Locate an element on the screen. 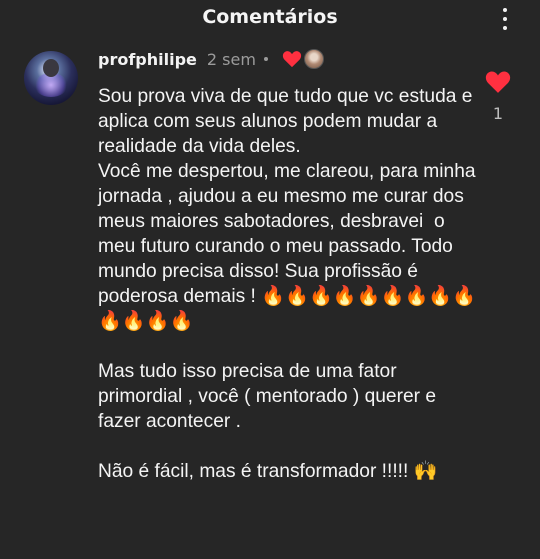 The height and width of the screenshot is (559, 540). comment-meta: profphilipe 2 sem is located at coordinates (211, 59).